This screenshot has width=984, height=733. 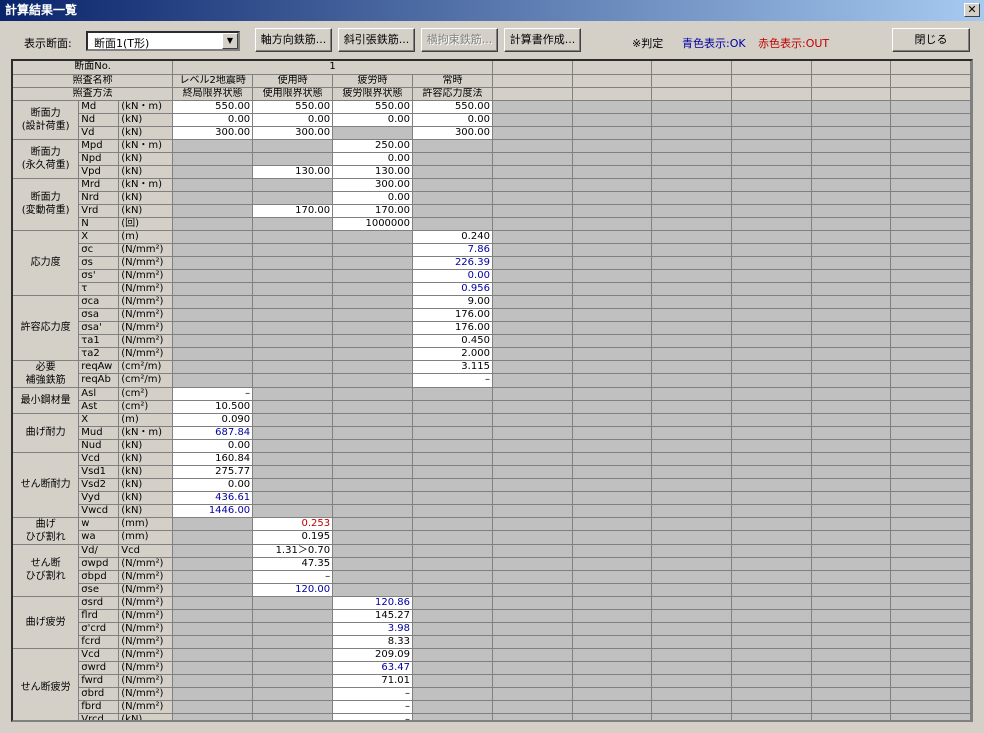 I want to click on value-cell: 120.86, so click(x=373, y=603).